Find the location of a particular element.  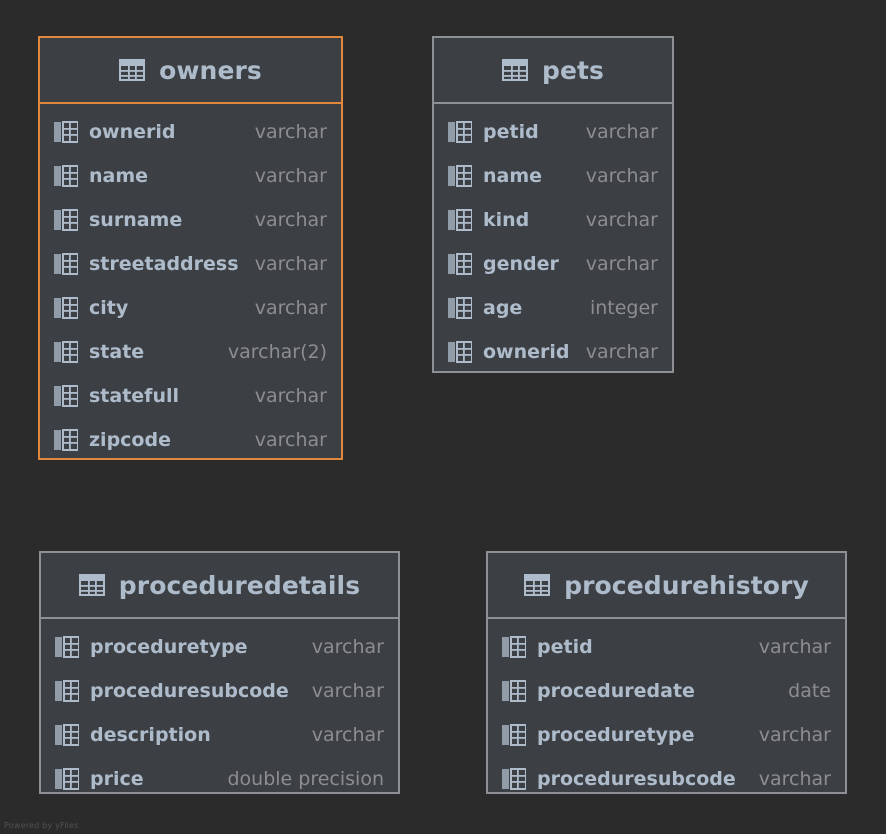

column-row: surname varchar is located at coordinates (190, 220).